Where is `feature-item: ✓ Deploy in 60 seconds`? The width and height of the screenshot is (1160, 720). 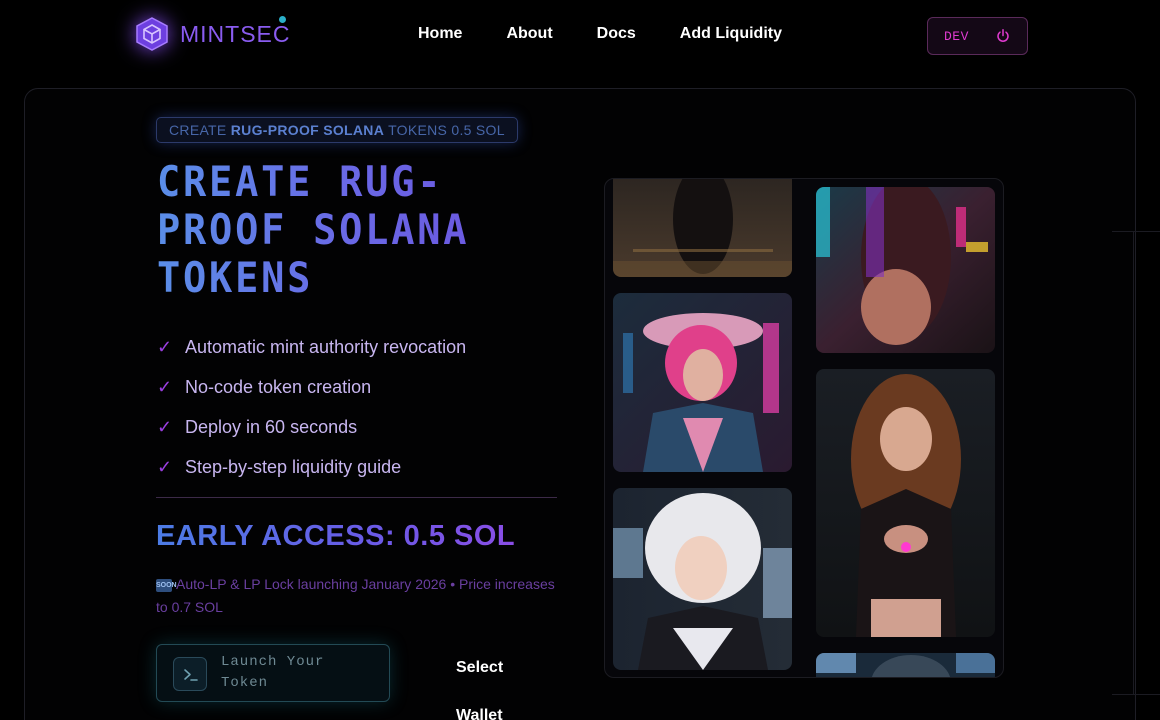
feature-item: ✓ Deploy in 60 seconds is located at coordinates (311, 427).